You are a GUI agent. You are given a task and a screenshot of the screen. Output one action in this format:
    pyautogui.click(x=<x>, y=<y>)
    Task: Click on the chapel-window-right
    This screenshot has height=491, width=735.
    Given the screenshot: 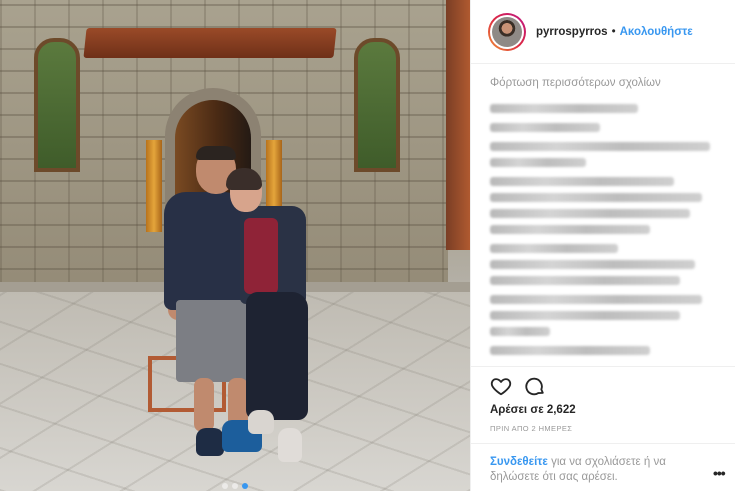 What is the action you would take?
    pyautogui.click(x=377, y=105)
    